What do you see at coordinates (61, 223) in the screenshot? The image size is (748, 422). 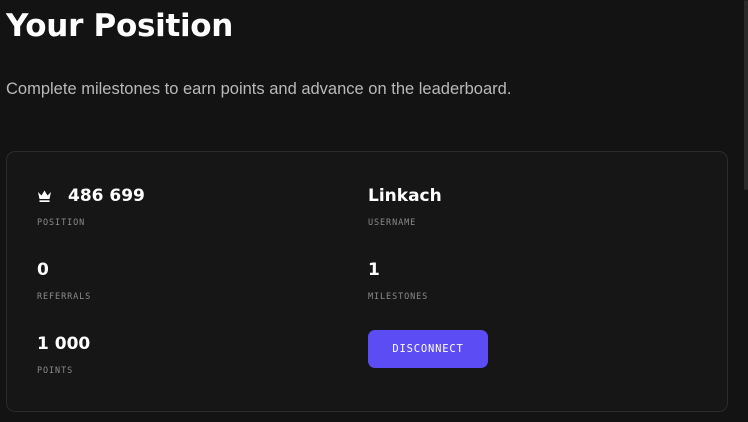 I see `position-label: POSITION` at bounding box center [61, 223].